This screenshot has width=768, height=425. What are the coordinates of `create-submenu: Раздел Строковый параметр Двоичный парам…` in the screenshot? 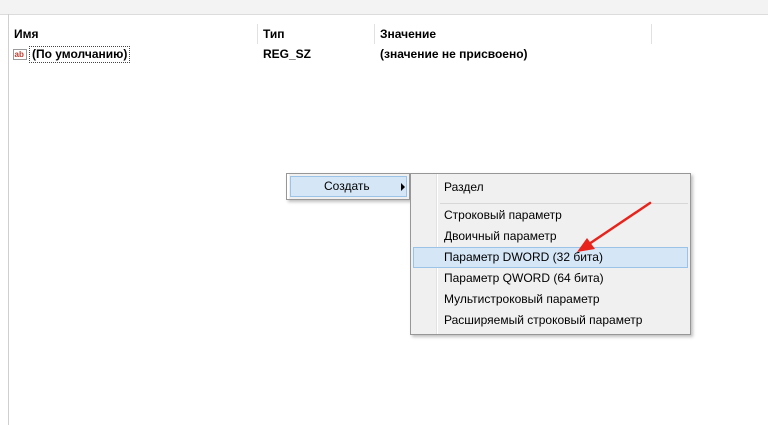 It's located at (550, 254).